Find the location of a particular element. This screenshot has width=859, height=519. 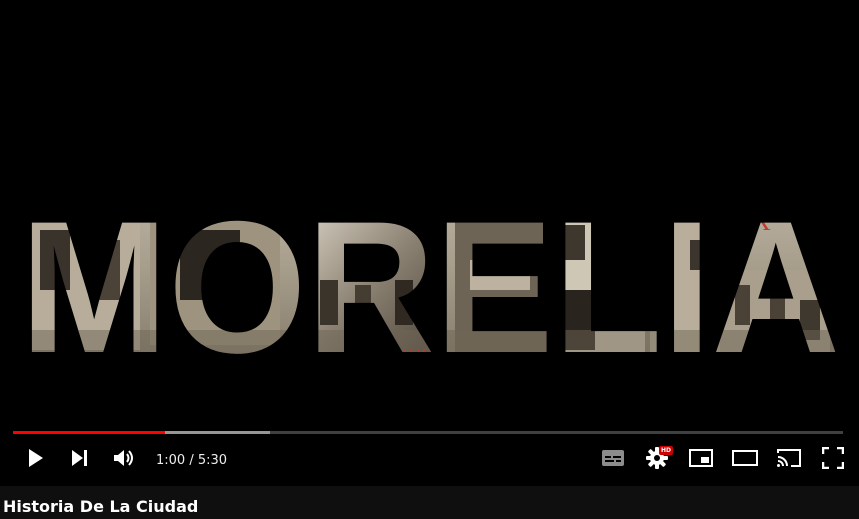

play-button is located at coordinates (36, 460).